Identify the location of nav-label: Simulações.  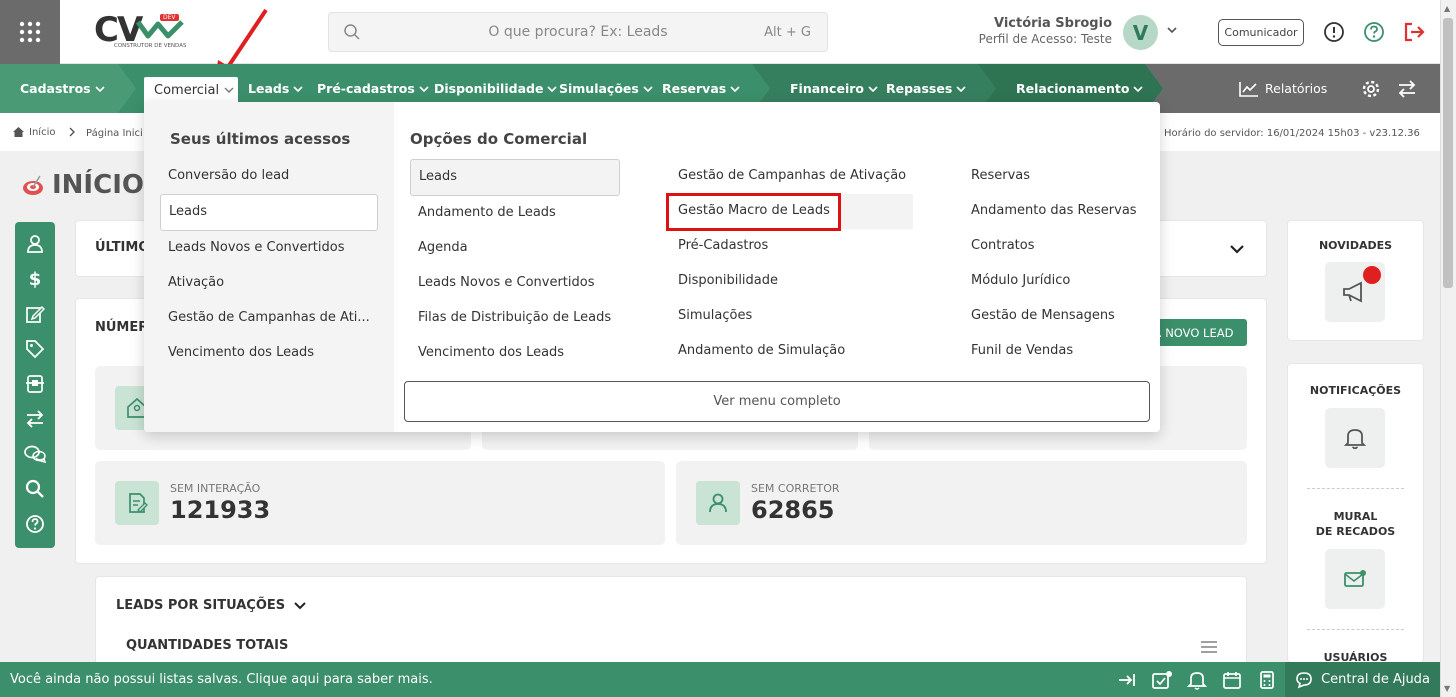
(599, 88).